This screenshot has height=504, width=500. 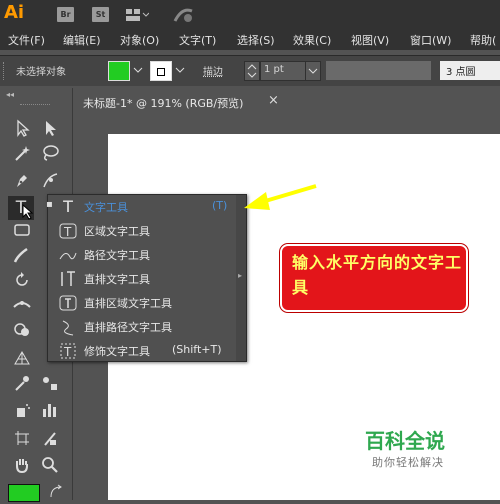 I want to click on annotation-arrow, so click(x=280, y=200).